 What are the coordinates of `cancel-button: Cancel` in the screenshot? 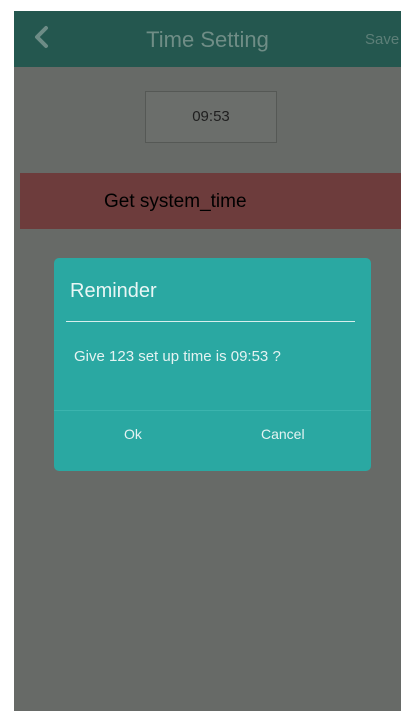 It's located at (283, 434).